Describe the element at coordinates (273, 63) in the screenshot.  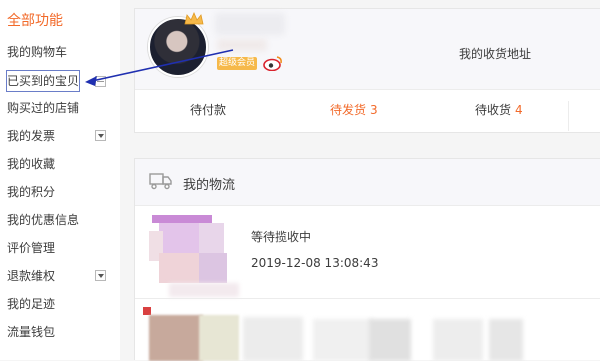
I see `weibo-icon` at that location.